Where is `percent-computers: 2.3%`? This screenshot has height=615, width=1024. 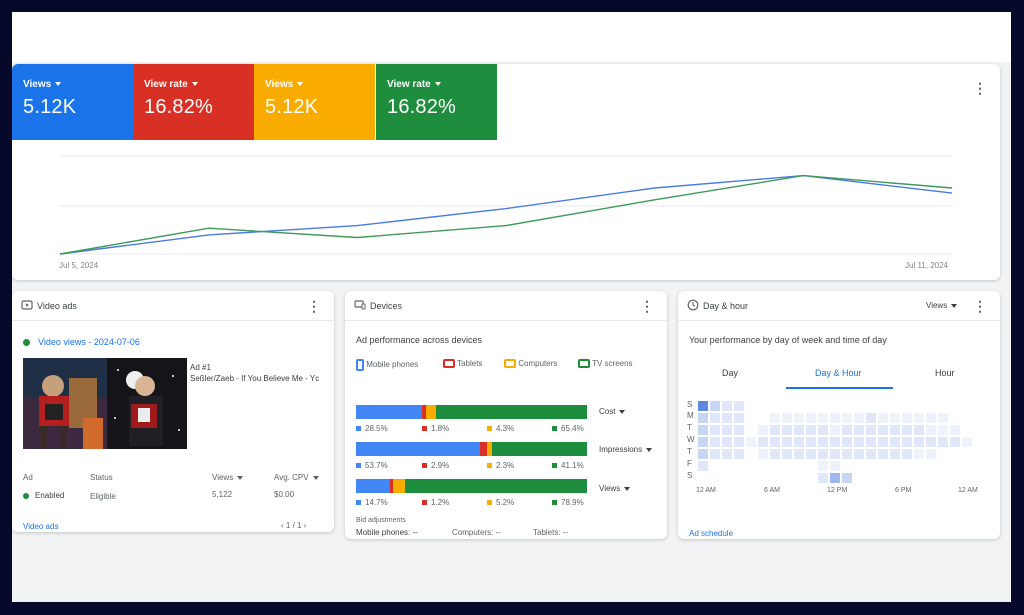
percent-computers: 2.3% is located at coordinates (500, 465).